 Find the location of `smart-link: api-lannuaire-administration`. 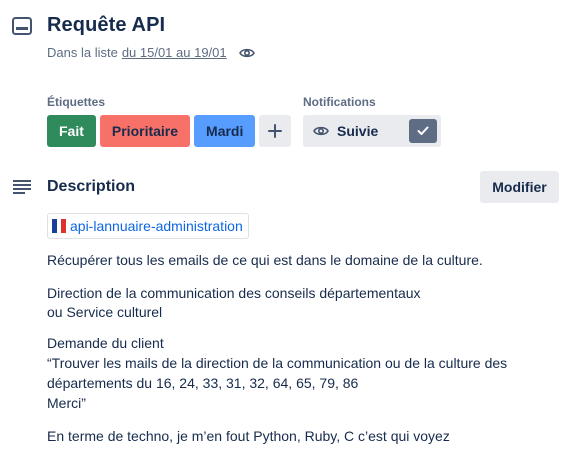

smart-link: api-lannuaire-administration is located at coordinates (148, 226).